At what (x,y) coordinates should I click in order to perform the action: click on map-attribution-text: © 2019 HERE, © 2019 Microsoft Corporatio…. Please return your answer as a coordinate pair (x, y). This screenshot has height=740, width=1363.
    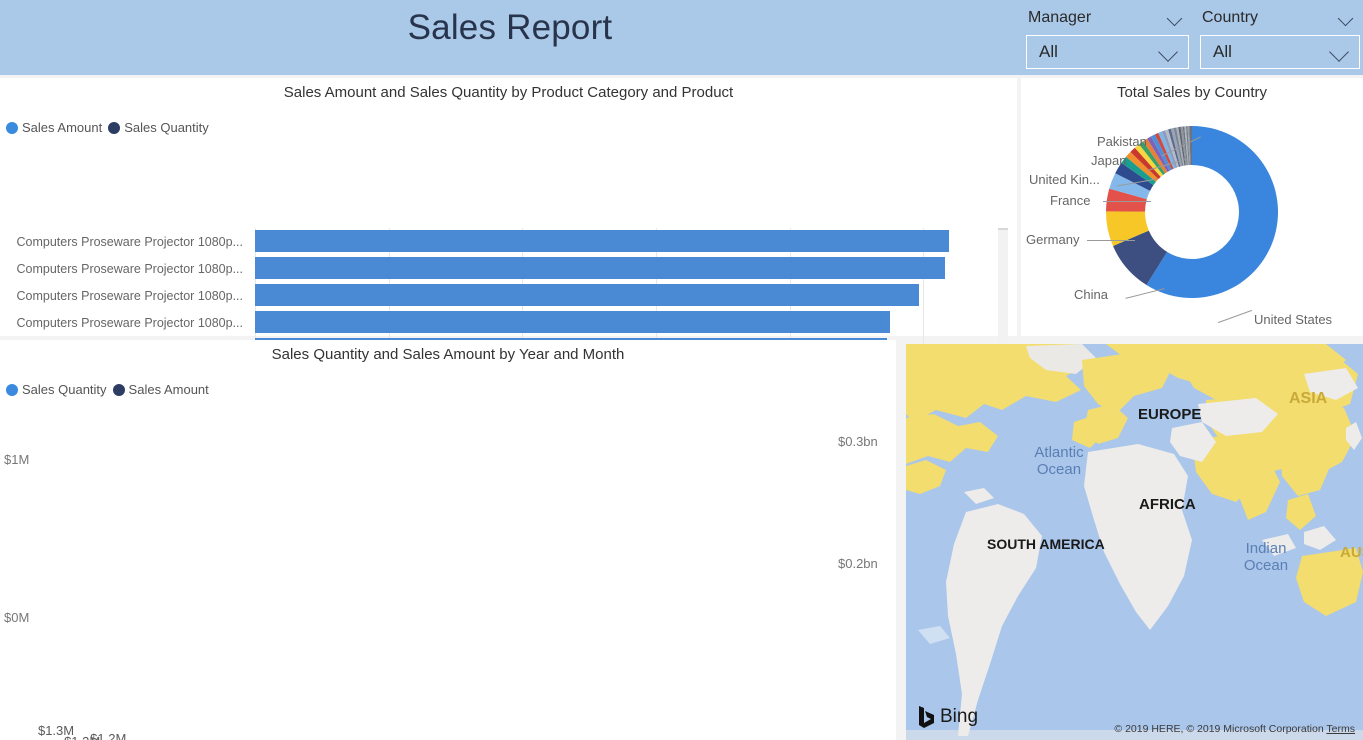
    Looking at the image, I should click on (1219, 729).